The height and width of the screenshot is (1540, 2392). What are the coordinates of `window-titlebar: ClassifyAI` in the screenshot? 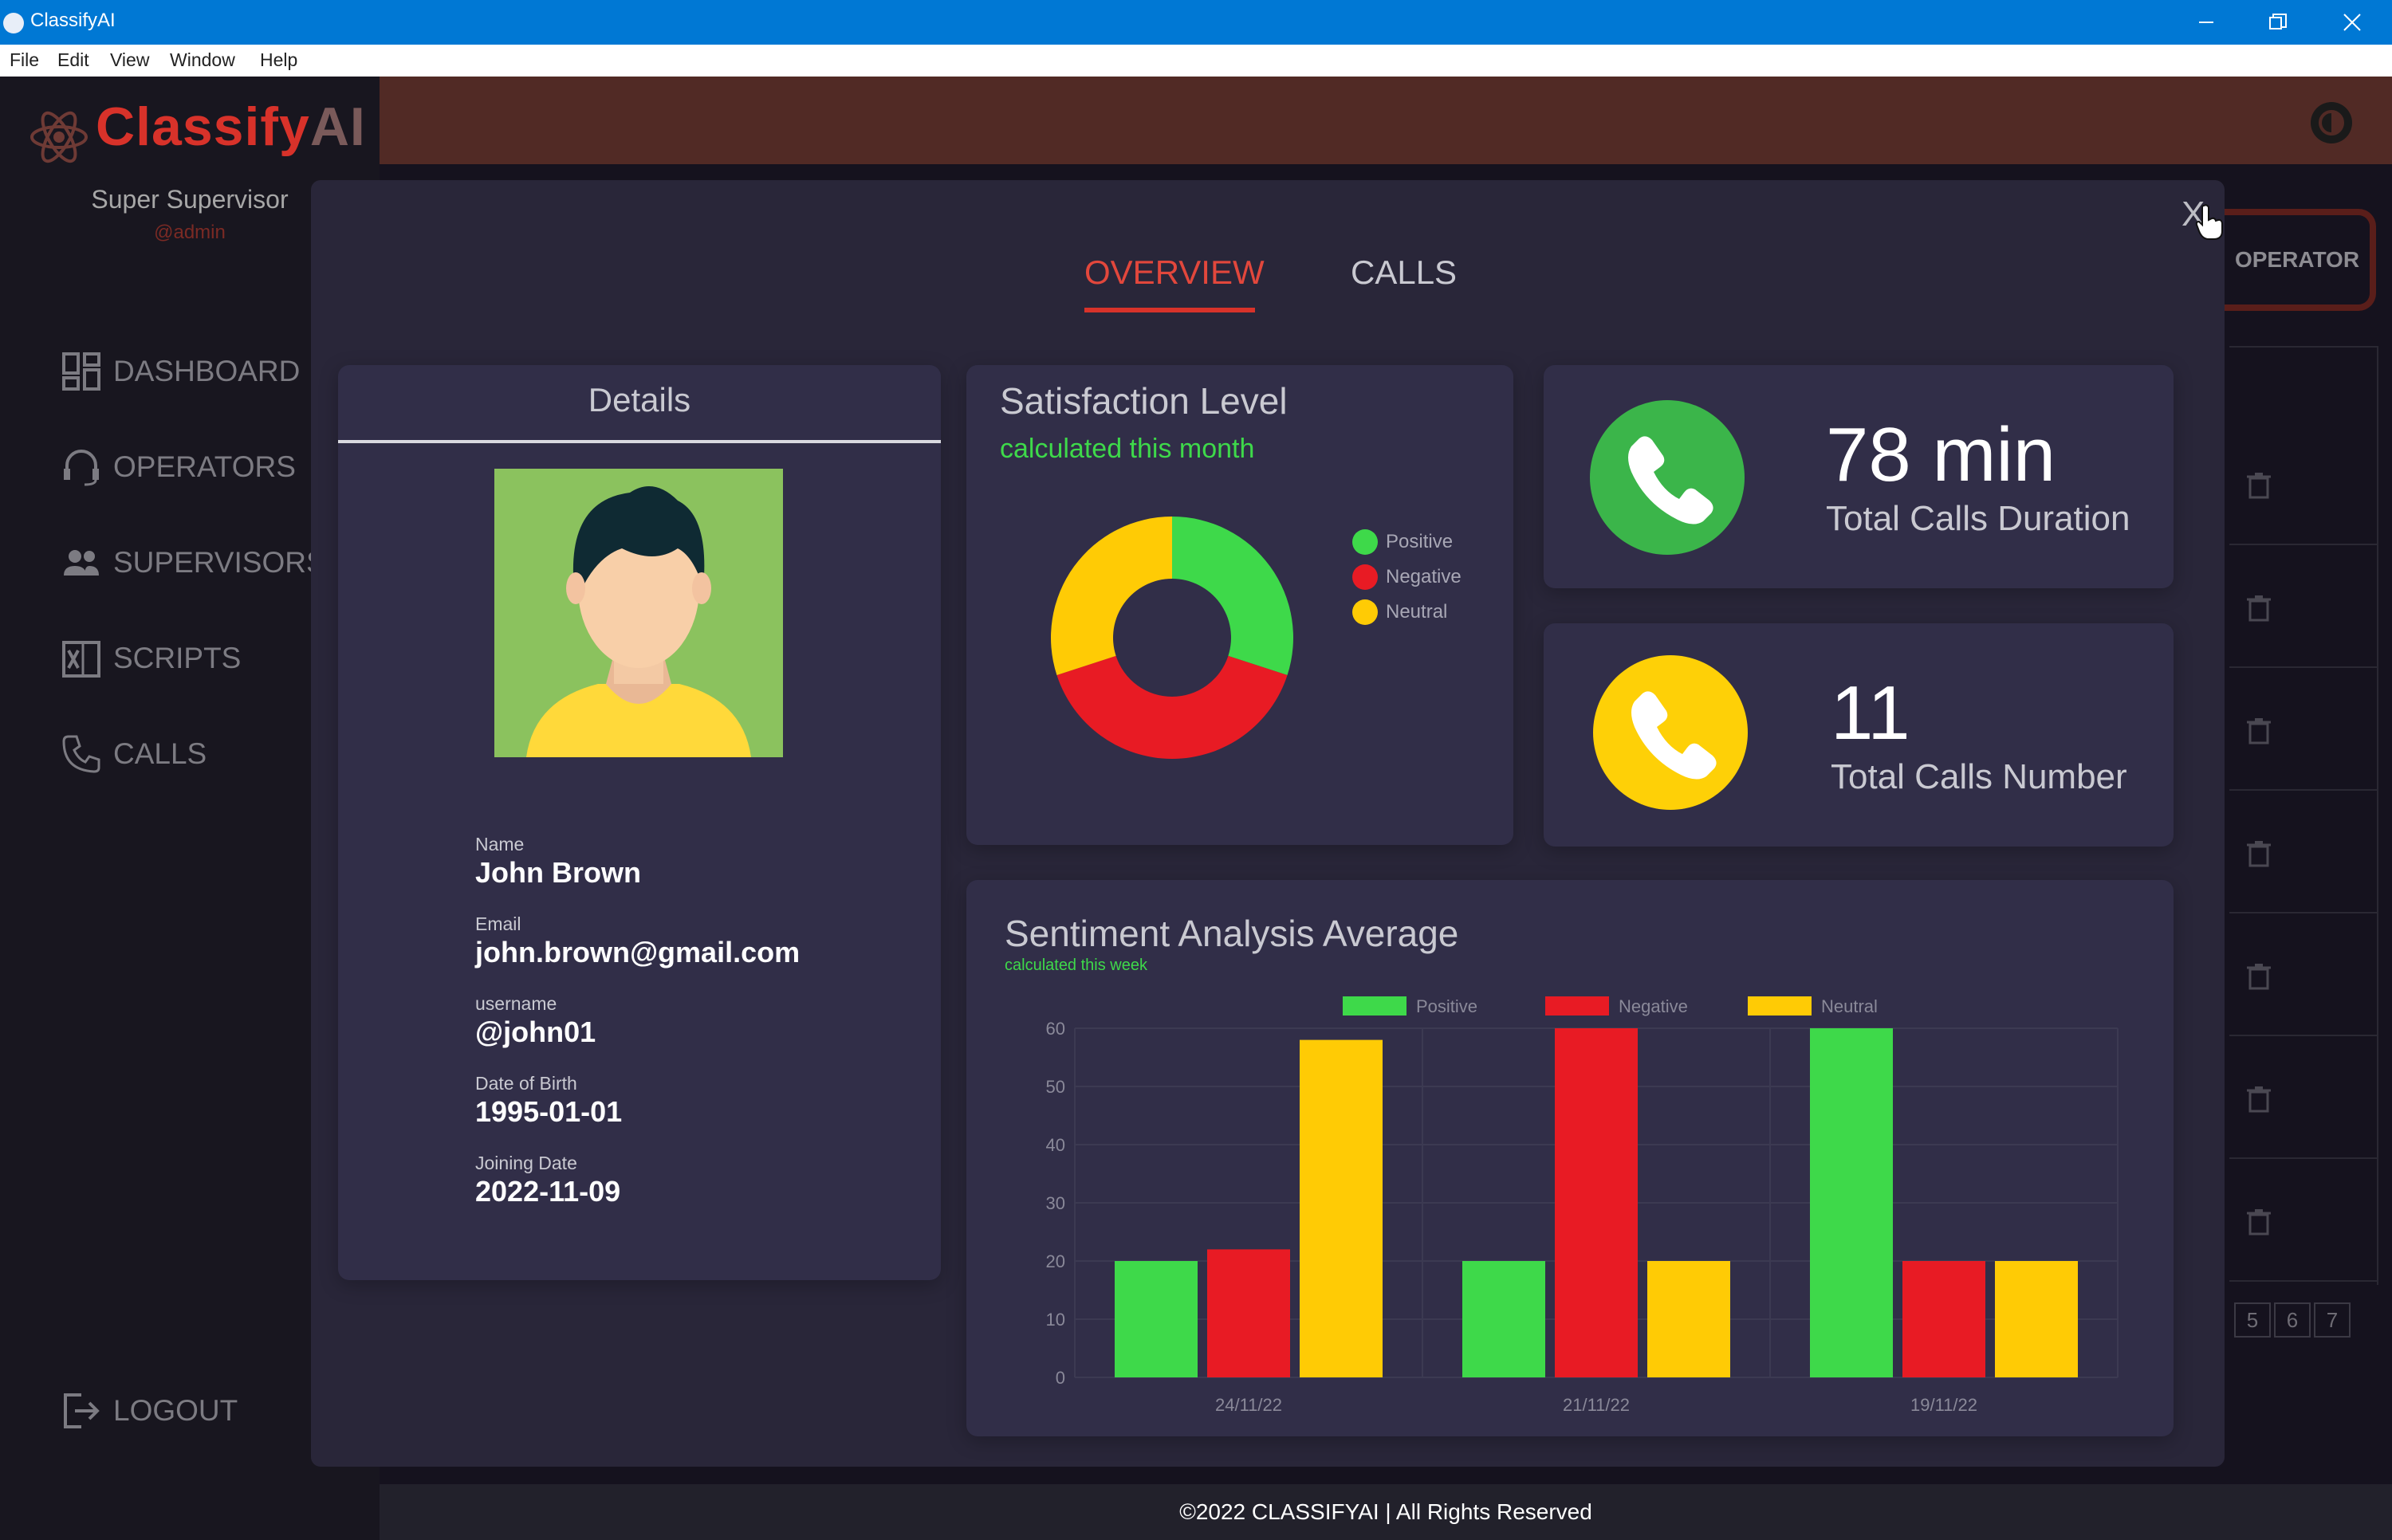 It's located at (1196, 23).